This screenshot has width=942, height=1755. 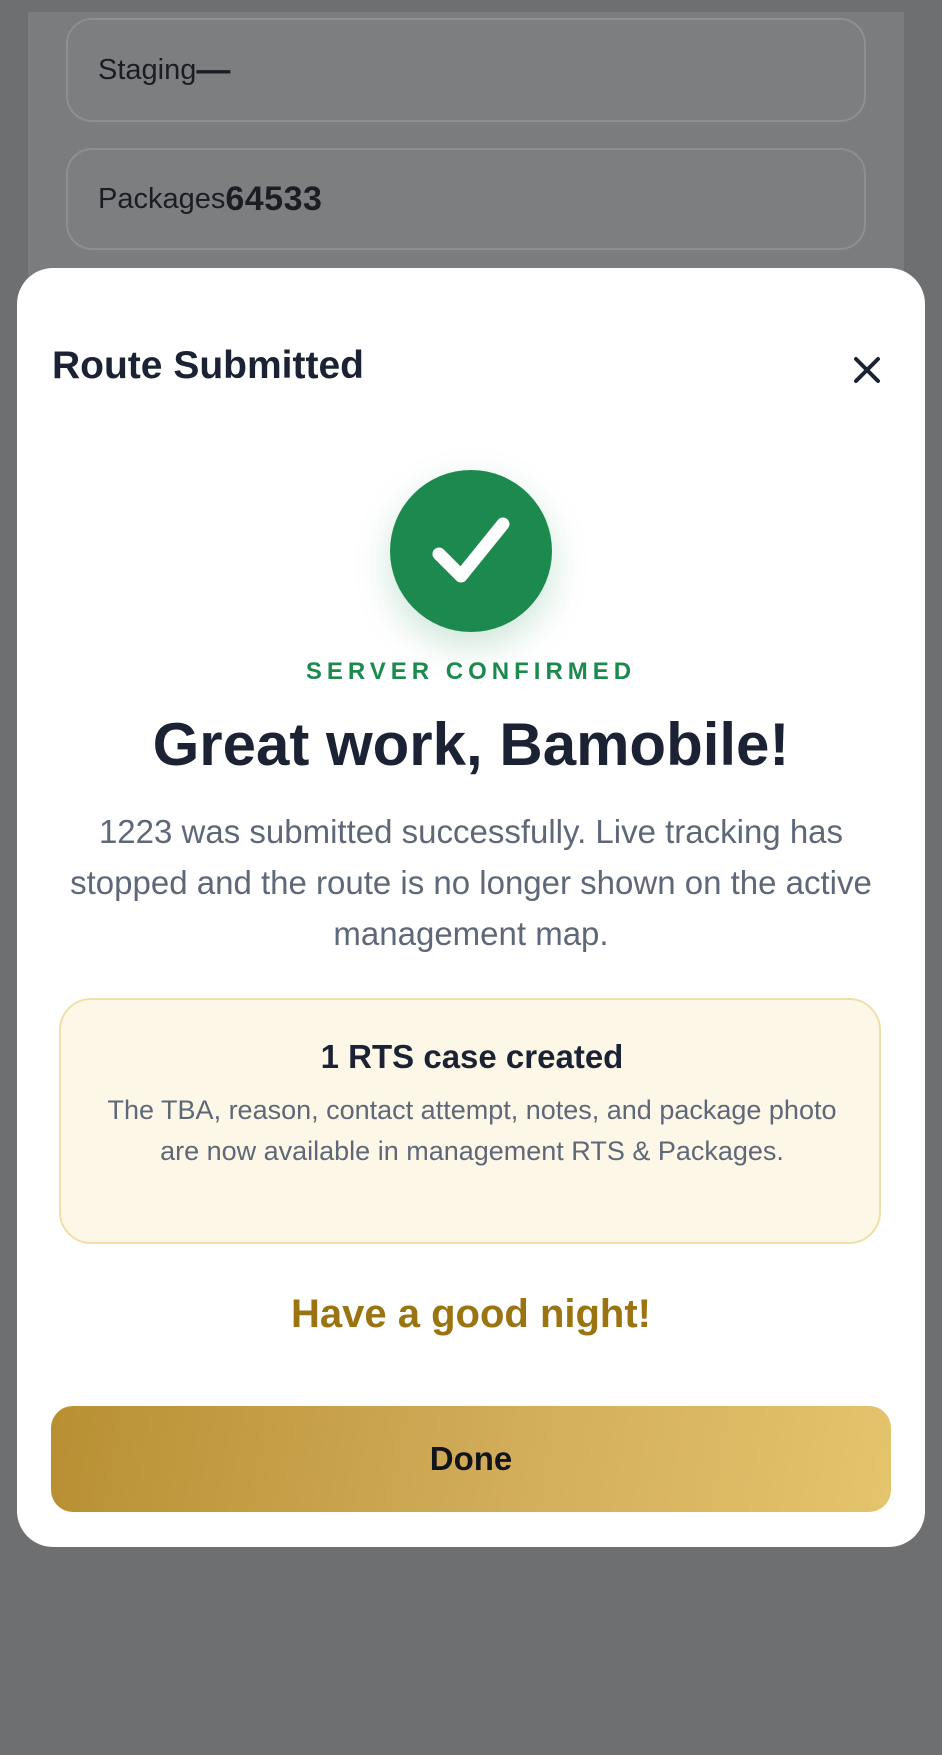 I want to click on packages-value: 64533, so click(x=274, y=198).